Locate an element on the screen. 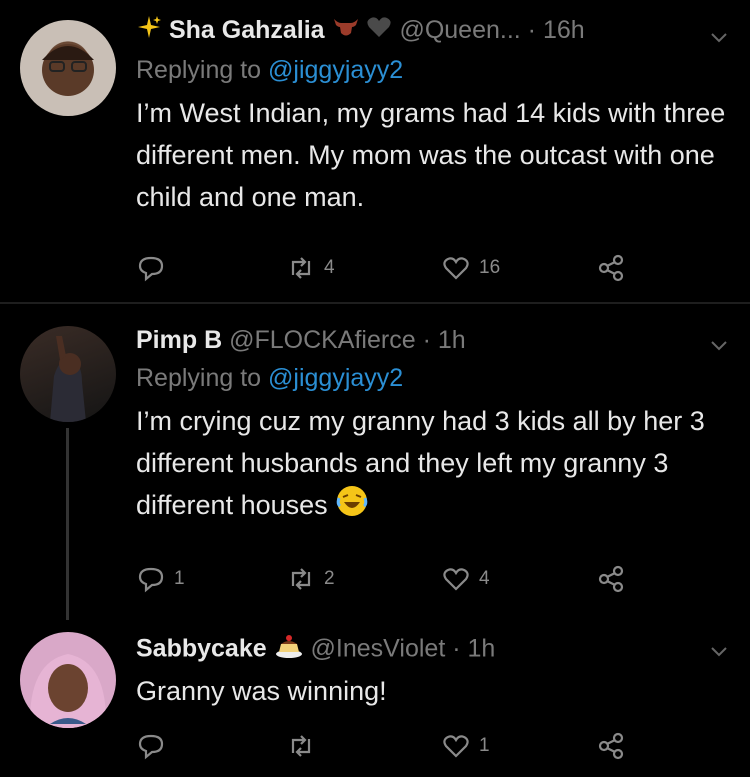 The width and height of the screenshot is (750, 777). like-button: 4 is located at coordinates (465, 579).